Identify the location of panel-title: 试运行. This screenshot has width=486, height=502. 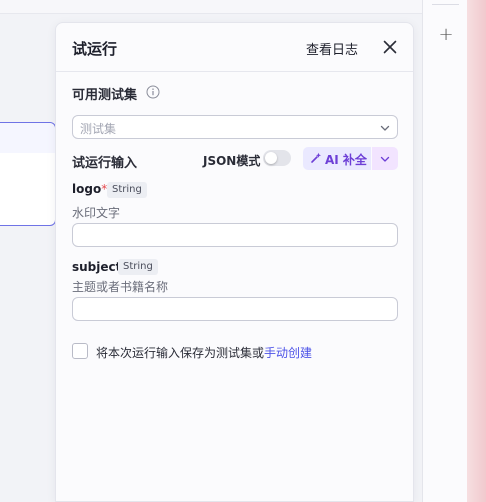
(95, 49).